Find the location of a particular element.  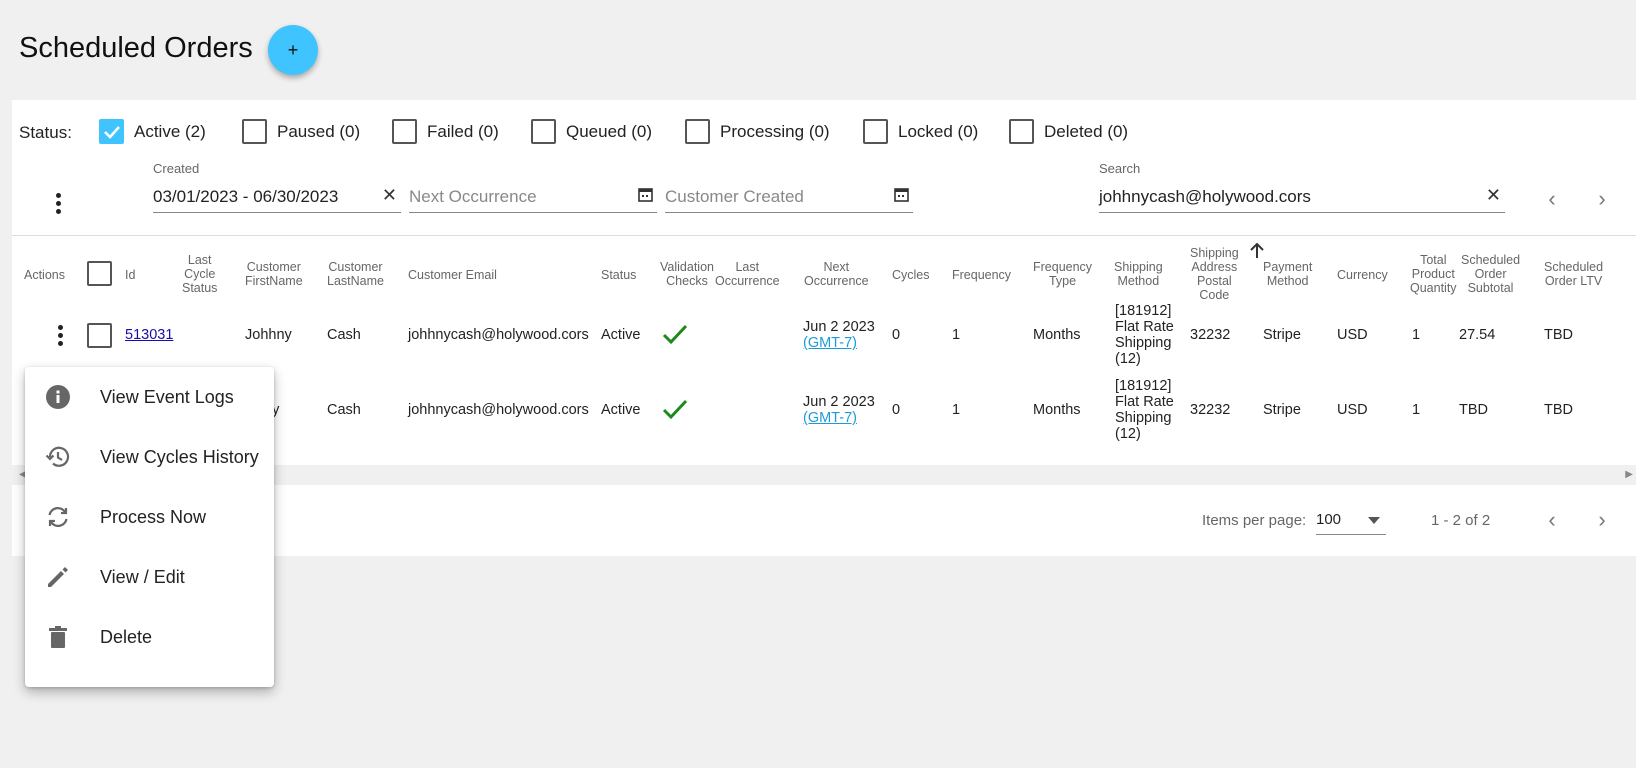

status-filter-label: Status: is located at coordinates (45, 132).